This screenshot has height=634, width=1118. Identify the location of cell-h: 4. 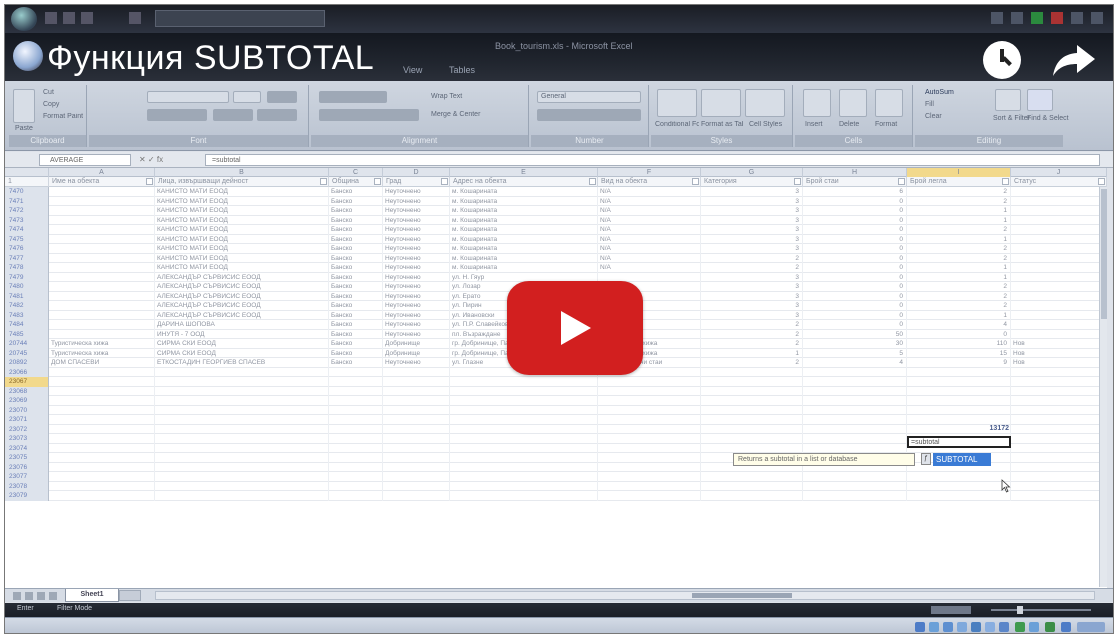
(855, 363).